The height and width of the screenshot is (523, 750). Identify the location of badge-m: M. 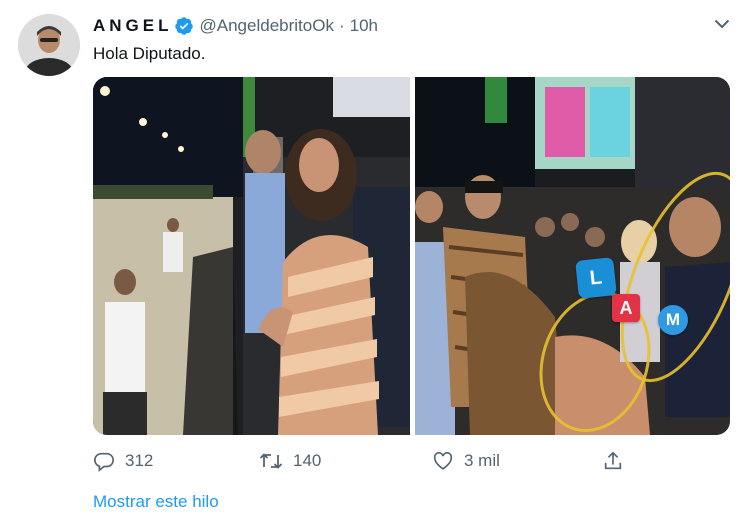
(673, 320).